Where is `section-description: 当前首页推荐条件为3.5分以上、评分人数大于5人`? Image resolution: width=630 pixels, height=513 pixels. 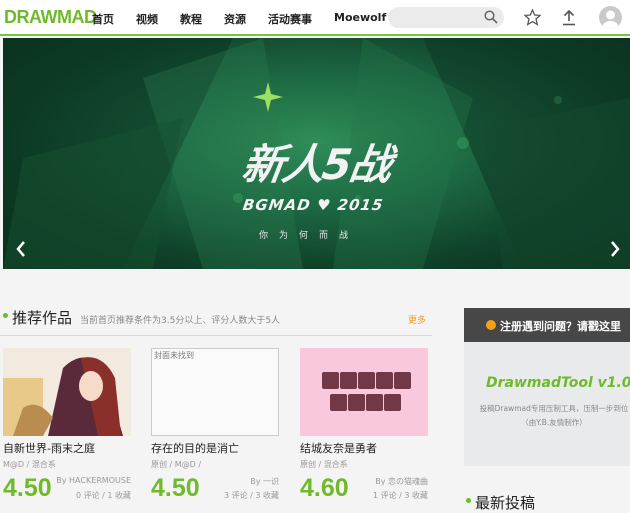
section-description: 当前首页推荐条件为3.5分以上、评分人数大于5人 is located at coordinates (180, 321).